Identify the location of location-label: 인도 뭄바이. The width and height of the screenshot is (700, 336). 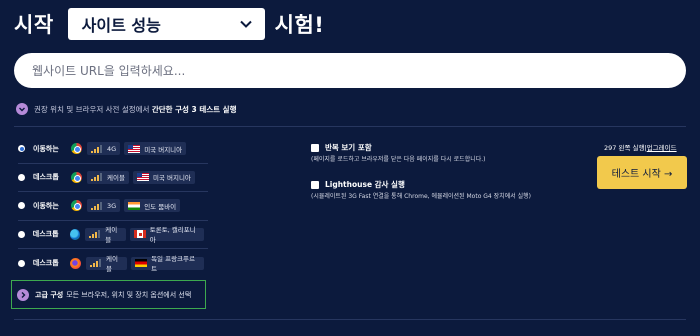
(160, 206).